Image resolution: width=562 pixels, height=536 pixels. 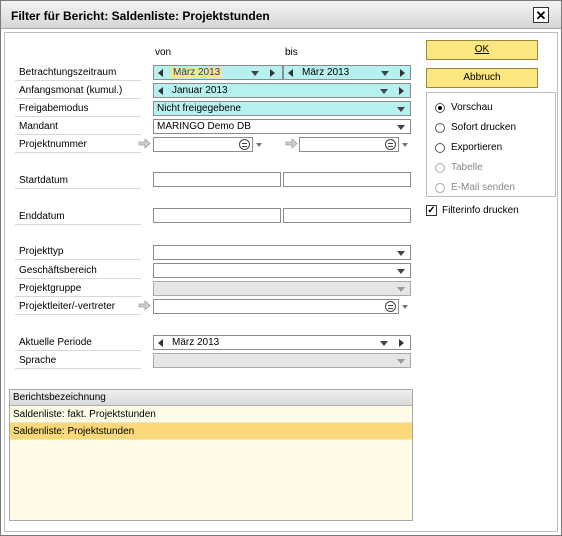 What do you see at coordinates (282, 252) in the screenshot?
I see `projekttyp-select` at bounding box center [282, 252].